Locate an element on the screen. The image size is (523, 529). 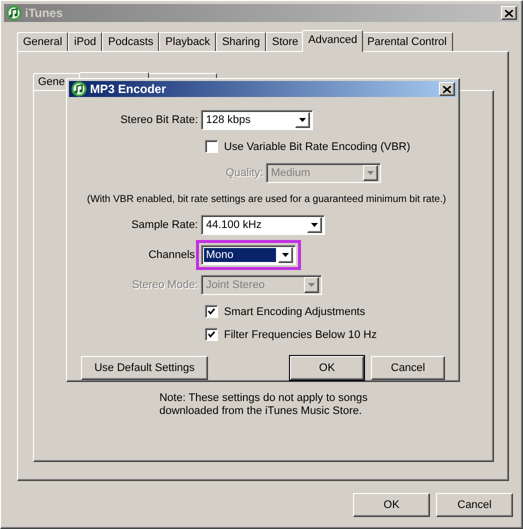
field-label: Stereo Mode: is located at coordinates (164, 285).